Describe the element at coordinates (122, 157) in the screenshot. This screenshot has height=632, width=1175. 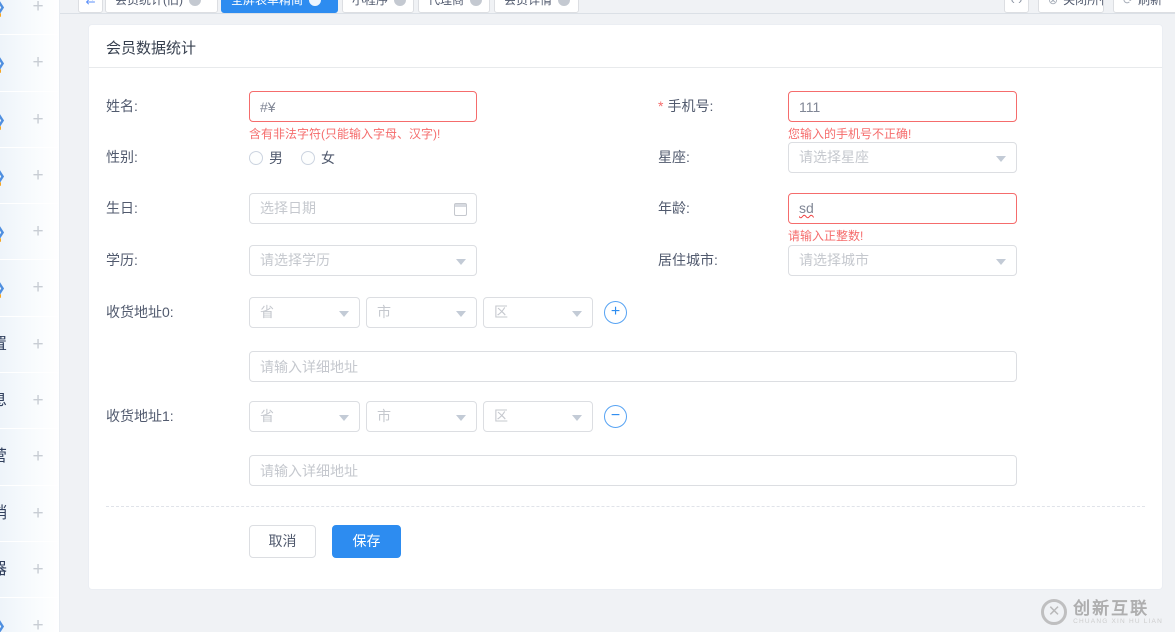
I see `gender-label: 性别:` at that location.